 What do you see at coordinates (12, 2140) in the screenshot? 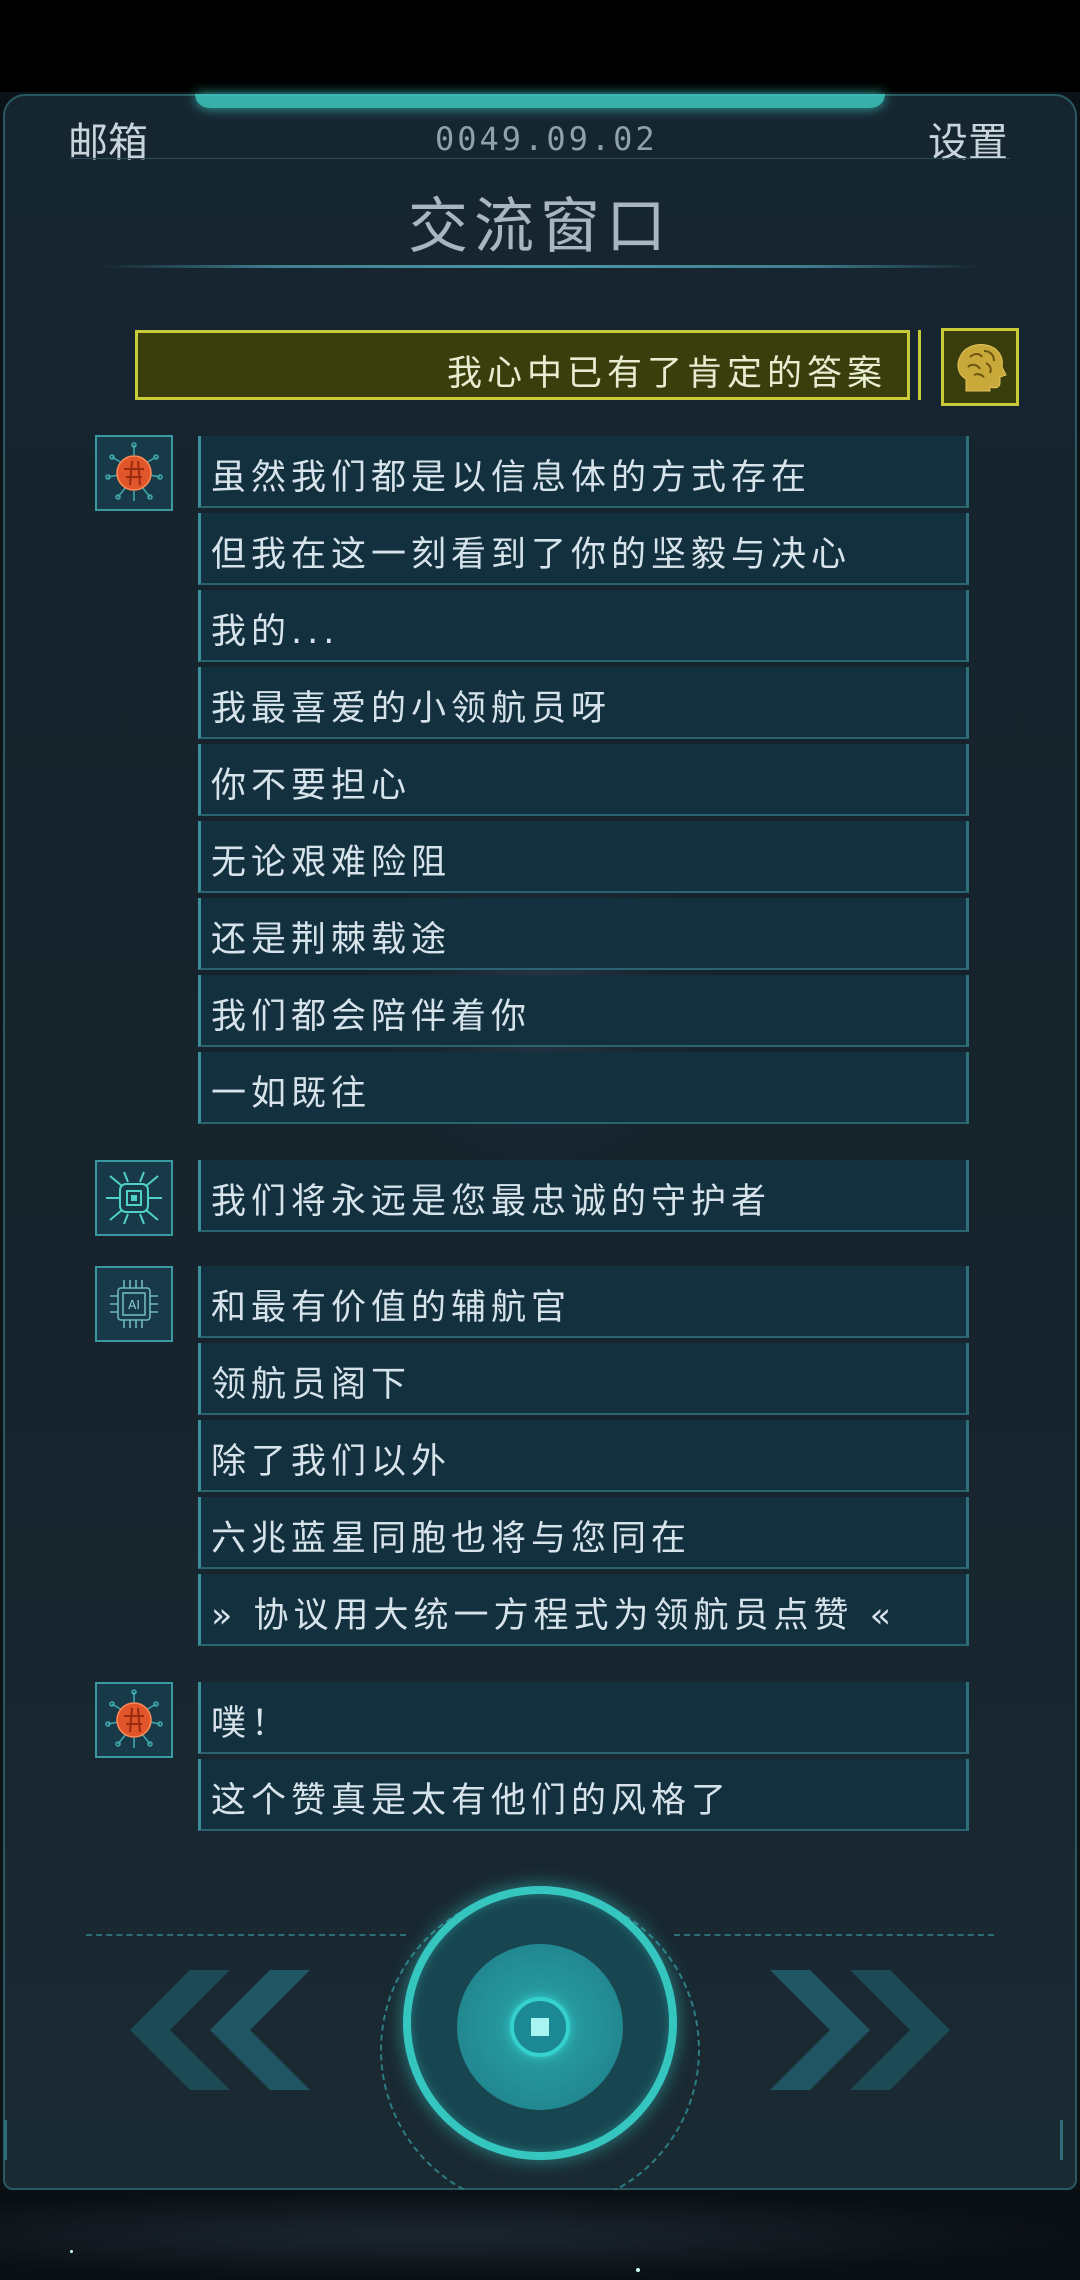
I see `panel-corner-left` at bounding box center [12, 2140].